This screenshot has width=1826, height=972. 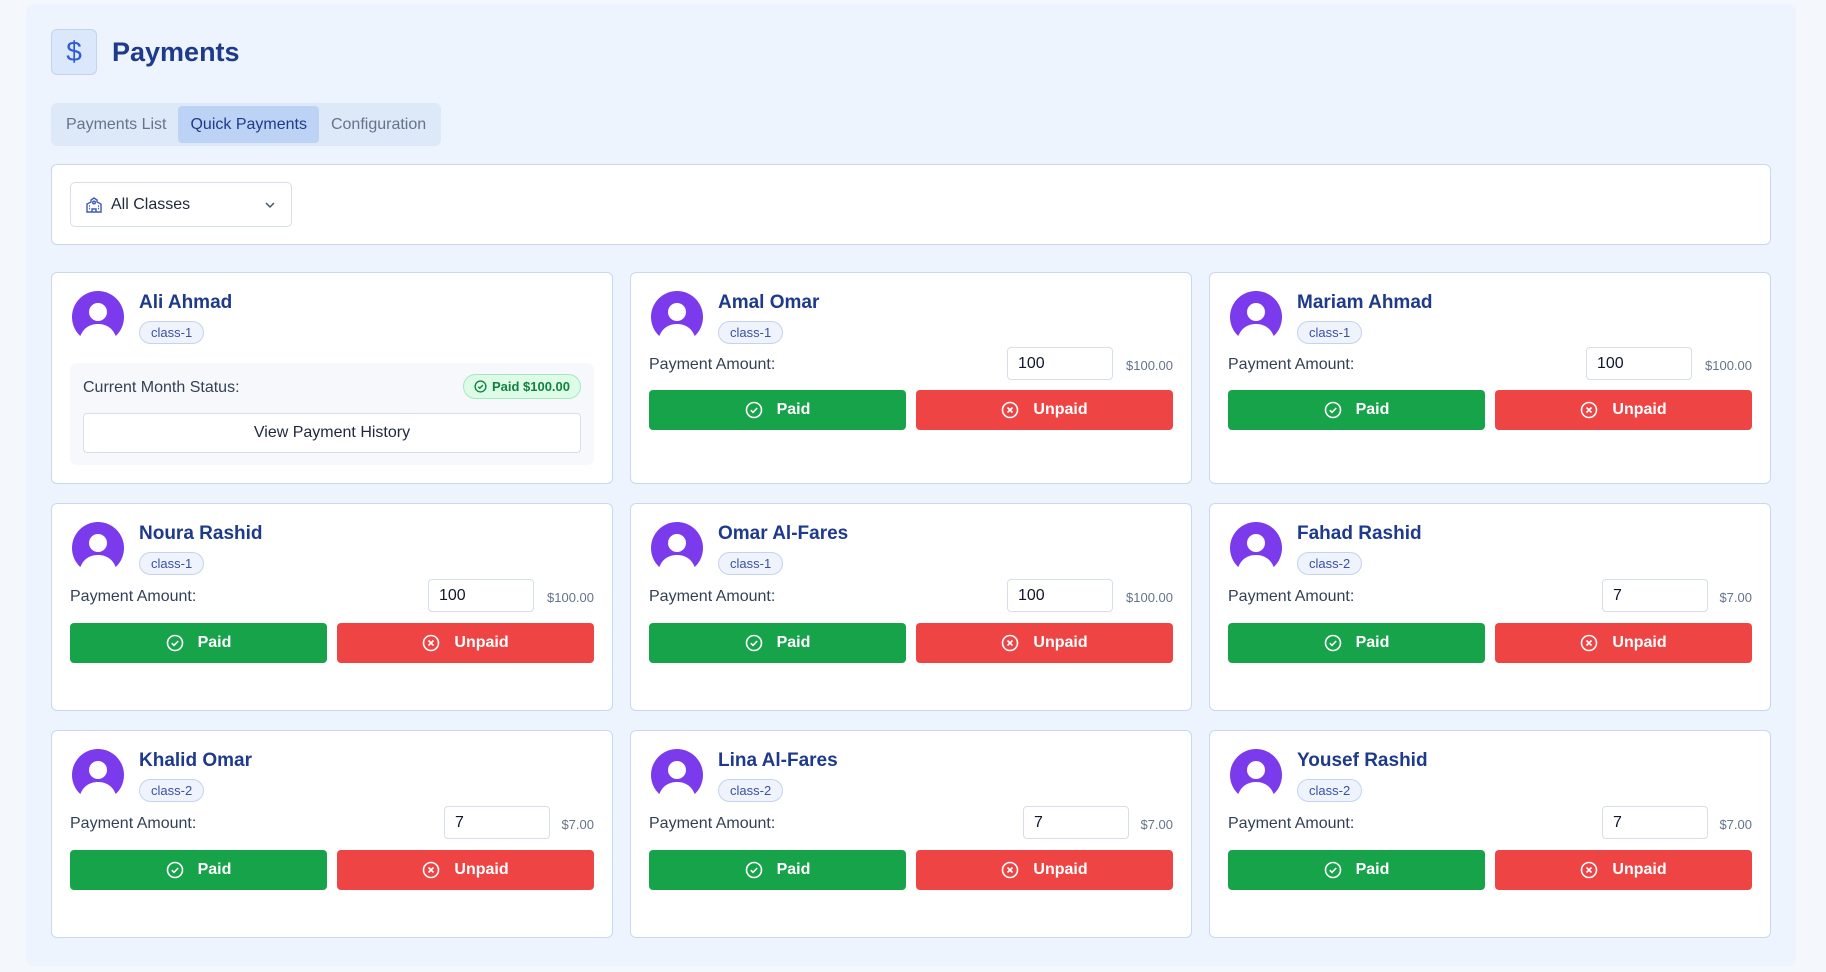 I want to click on page-header: $ Payments, so click(x=145, y=52).